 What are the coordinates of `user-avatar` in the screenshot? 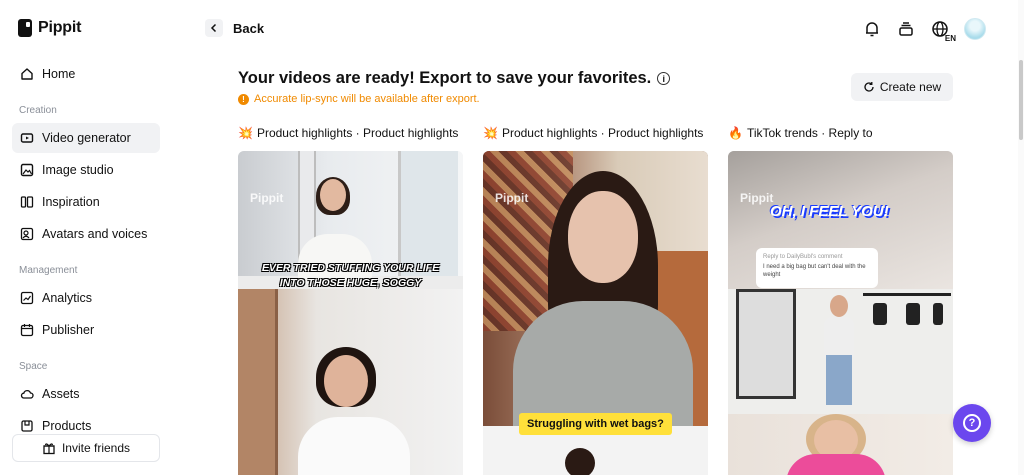 It's located at (975, 29).